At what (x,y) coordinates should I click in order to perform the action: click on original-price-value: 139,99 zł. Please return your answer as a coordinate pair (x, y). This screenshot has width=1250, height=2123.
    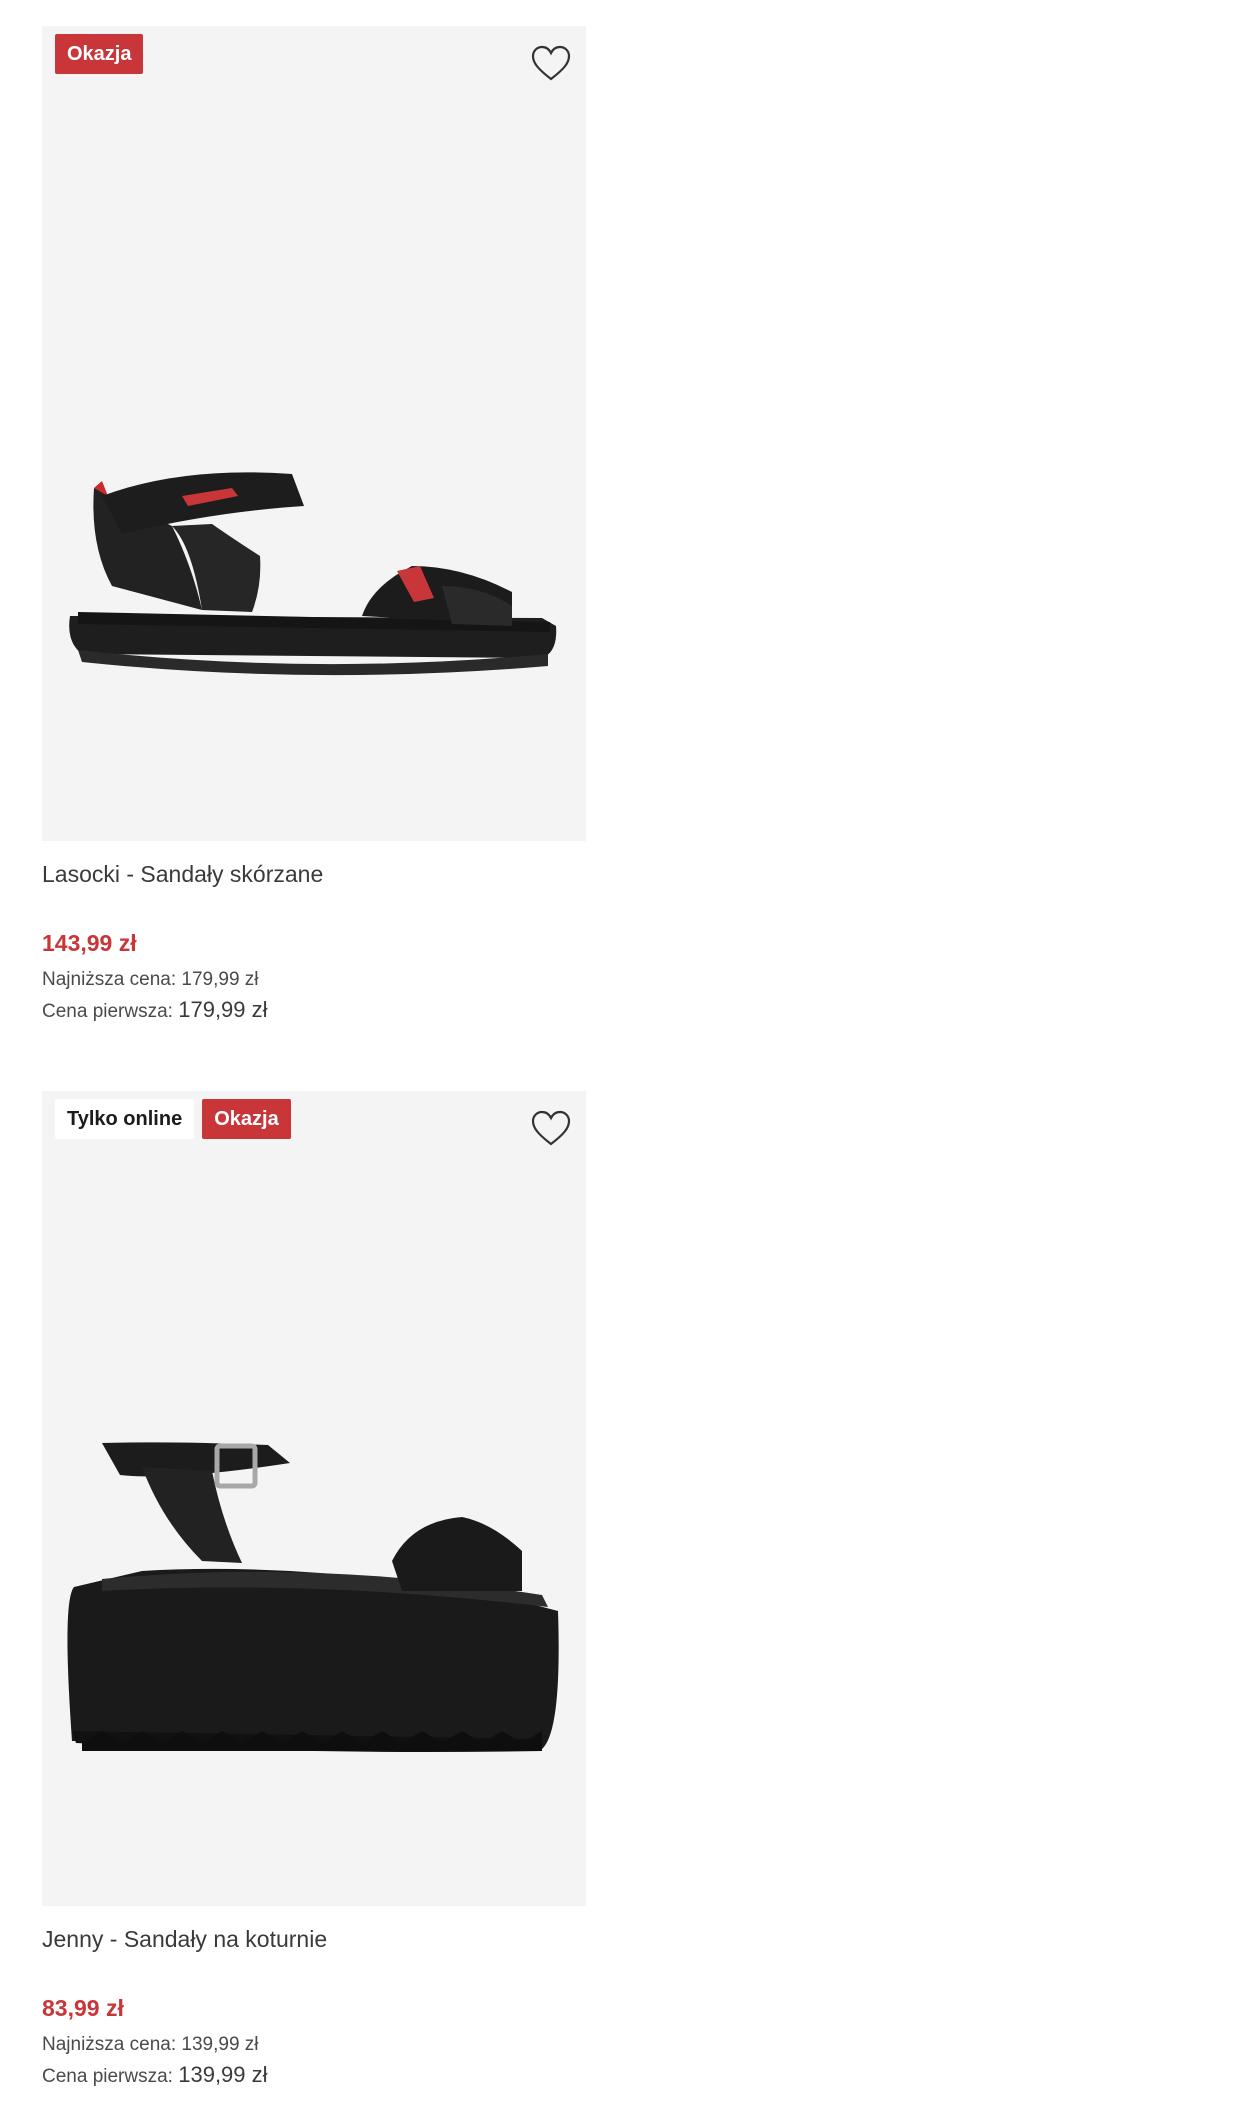
    Looking at the image, I should click on (223, 2074).